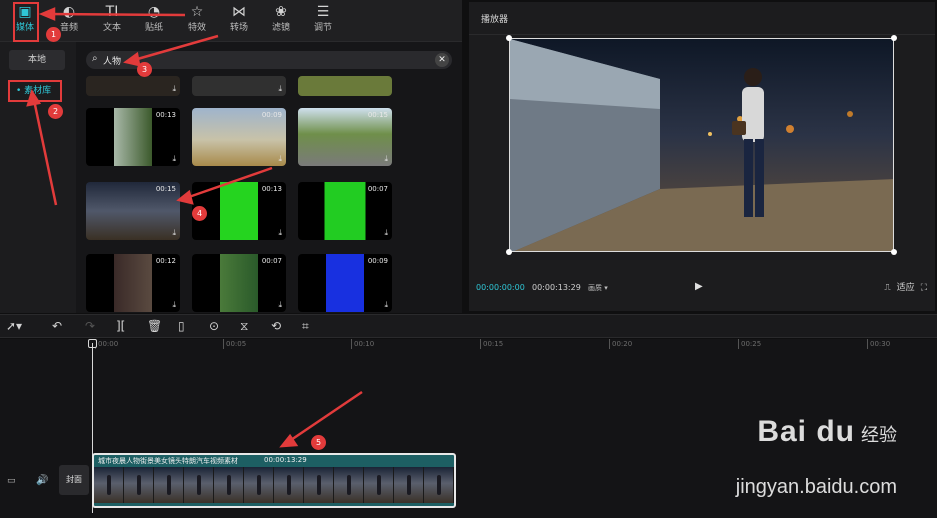 This screenshot has height=518, width=937. What do you see at coordinates (827, 431) in the screenshot?
I see `baidu-watermark: Bai du 经验` at bounding box center [827, 431].